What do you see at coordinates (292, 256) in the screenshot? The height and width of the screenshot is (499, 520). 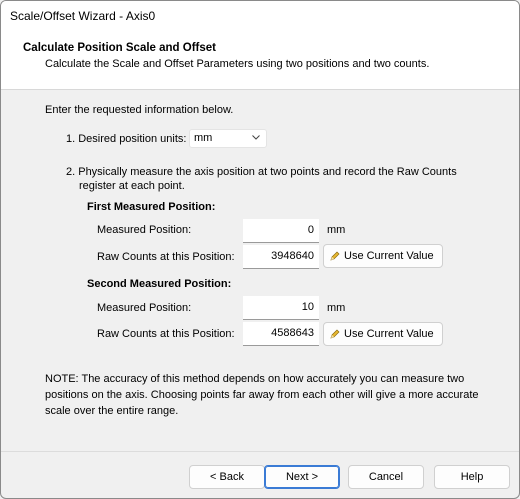 I see `first-raw-value: 3948640` at bounding box center [292, 256].